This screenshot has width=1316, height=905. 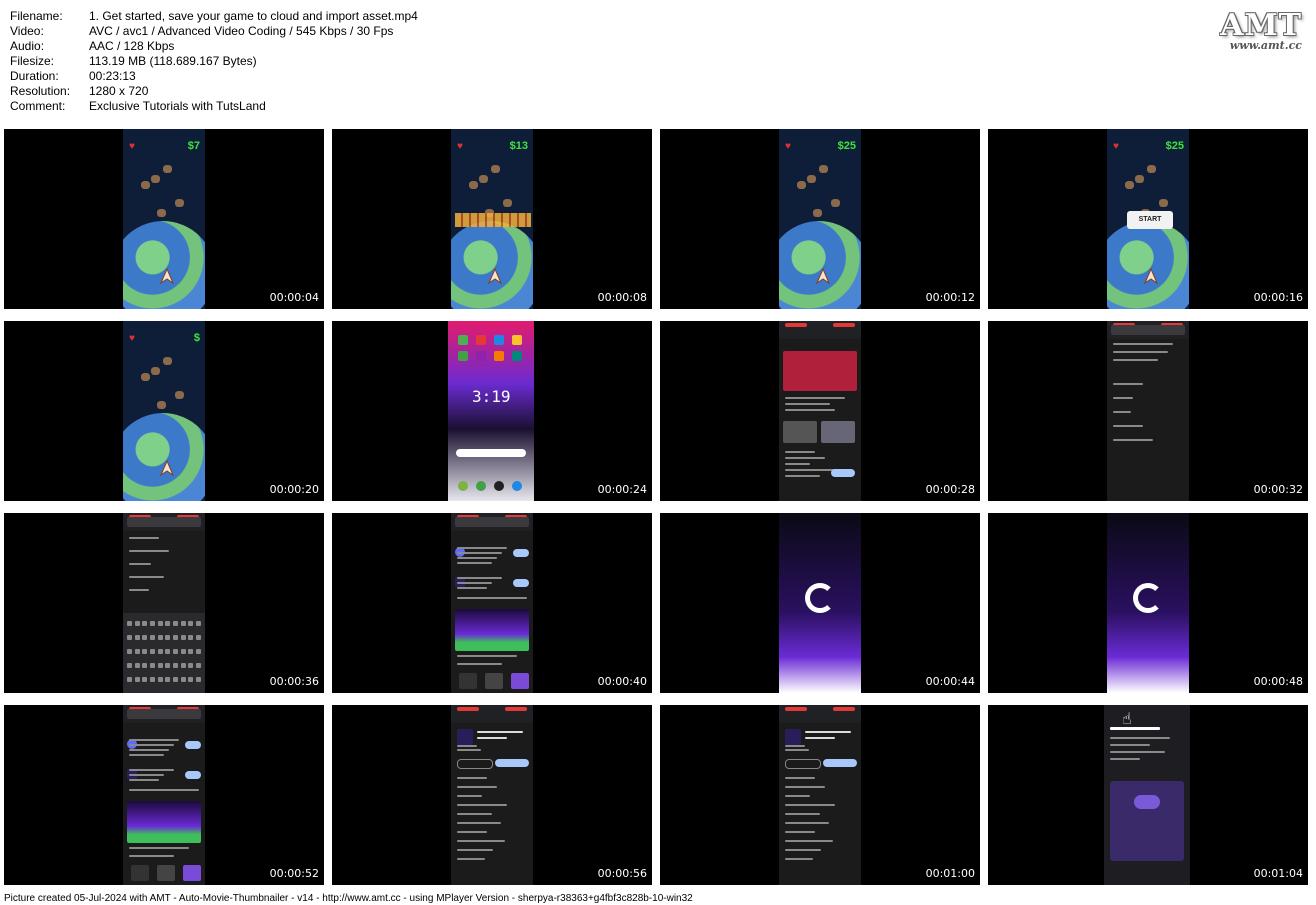 I want to click on lesson-card, so click(x=1147, y=821).